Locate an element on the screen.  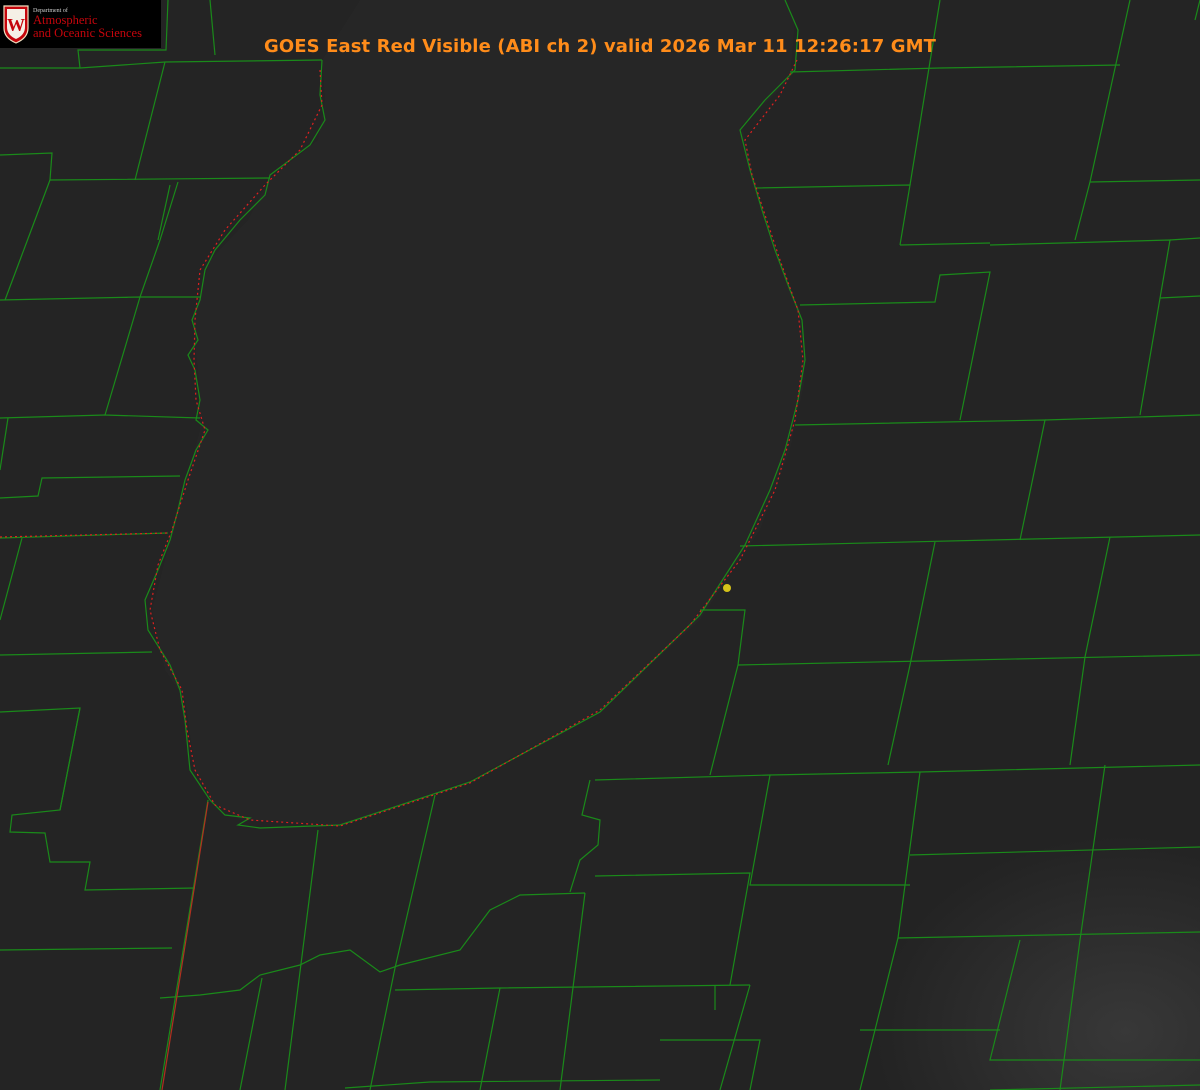
location-marker is located at coordinates (727, 588).